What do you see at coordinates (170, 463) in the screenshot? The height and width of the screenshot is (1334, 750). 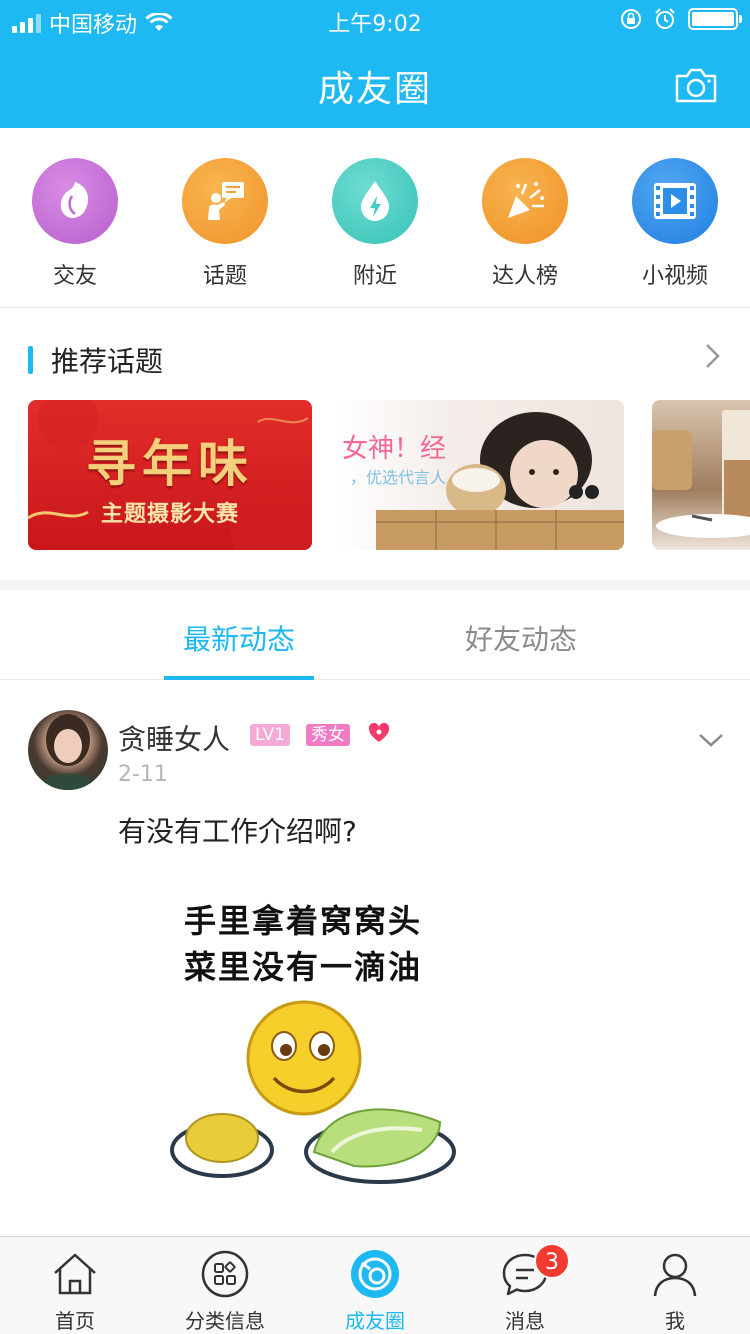 I see `banner-title: 寻年味` at bounding box center [170, 463].